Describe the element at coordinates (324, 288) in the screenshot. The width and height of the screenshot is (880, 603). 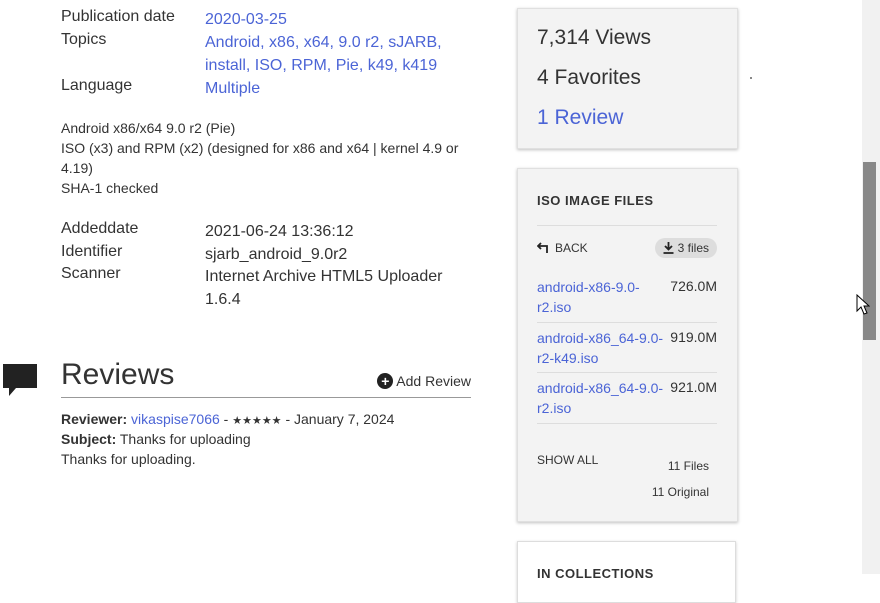
I see `meta-value-scanner: Internet Archive HTML5 Uploader 1.6.4` at that location.